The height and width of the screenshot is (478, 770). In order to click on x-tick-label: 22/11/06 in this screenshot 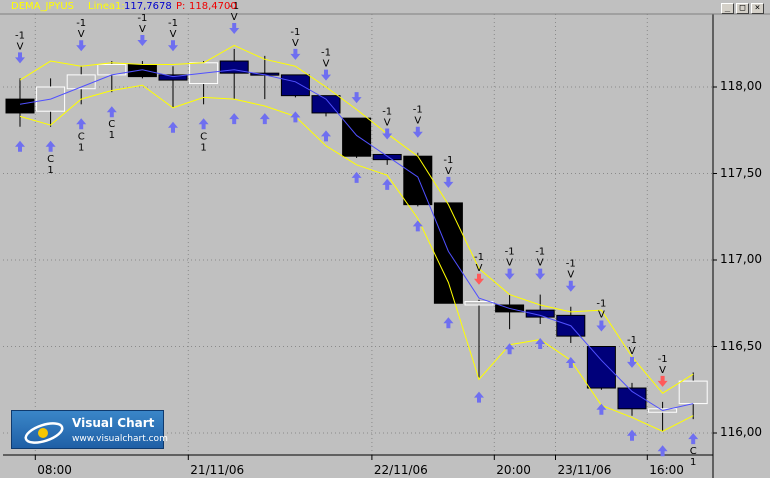, I will do `click(400, 470)`.